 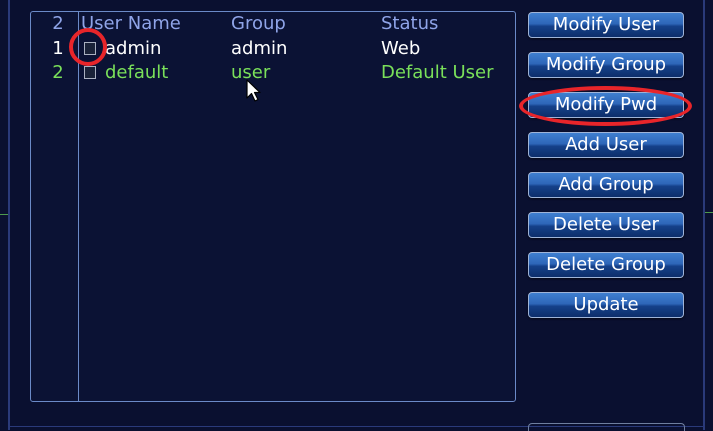 What do you see at coordinates (708, 215) in the screenshot?
I see `window-frame-right` at bounding box center [708, 215].